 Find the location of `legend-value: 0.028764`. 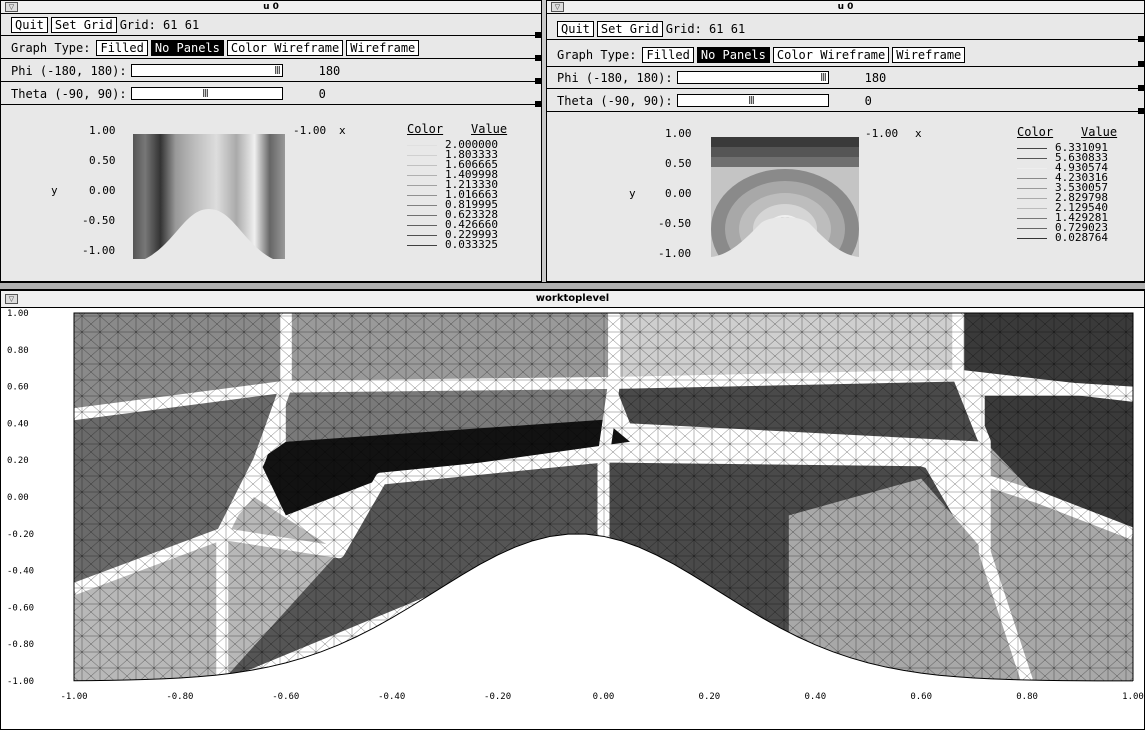

legend-value: 0.028764 is located at coordinates (1081, 237).